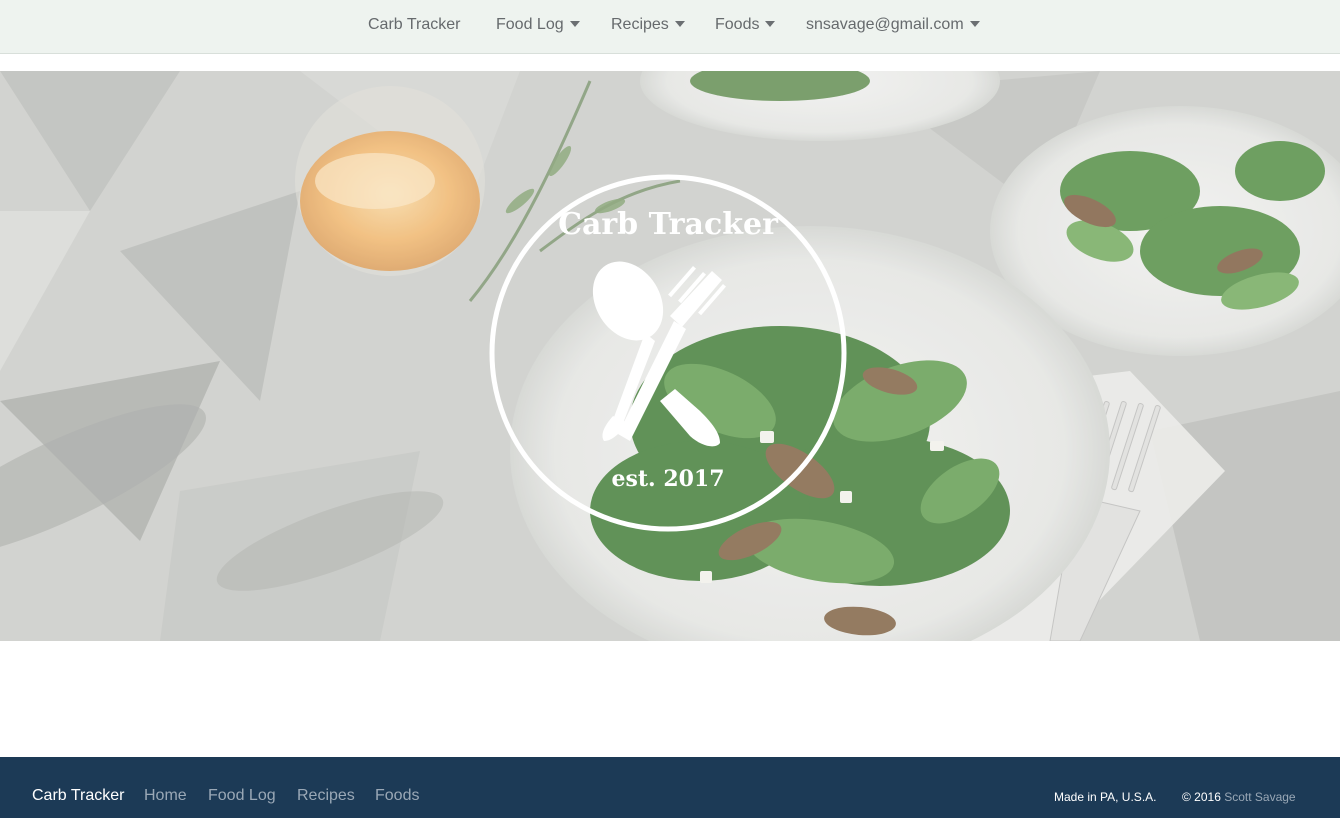  What do you see at coordinates (397, 796) in the screenshot?
I see `footer-link-foods: Foods` at bounding box center [397, 796].